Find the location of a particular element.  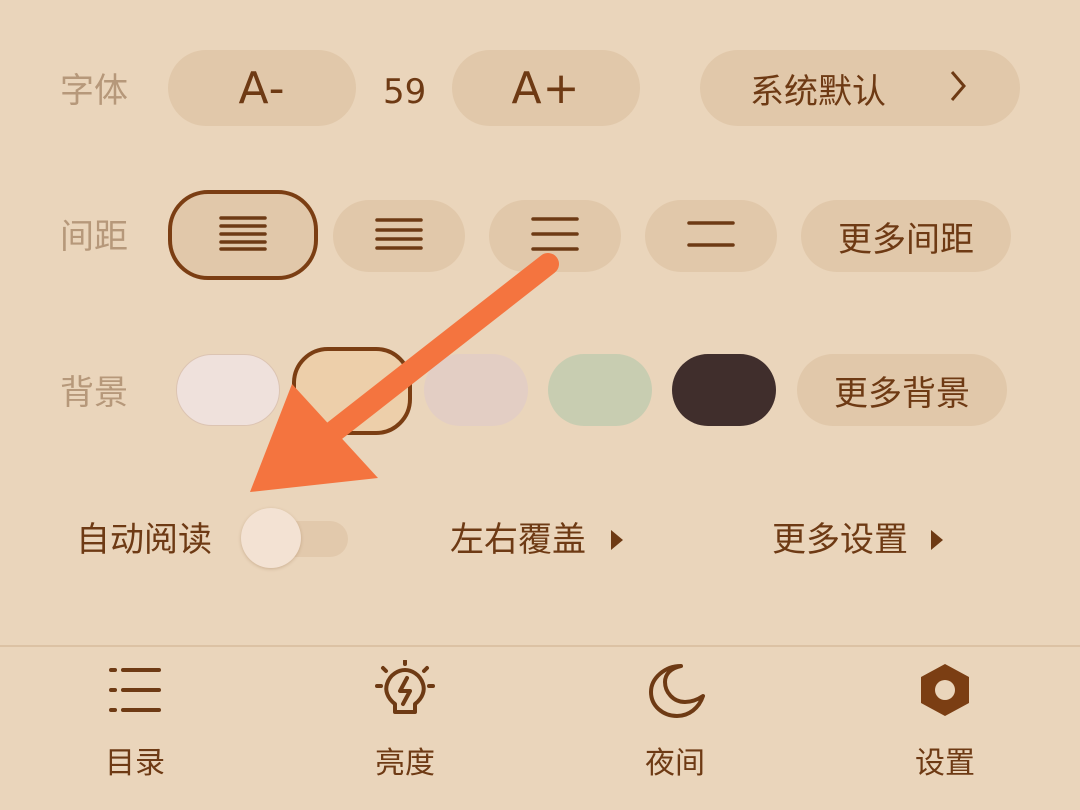

tab-brightness: 亮度 is located at coordinates (405, 720).